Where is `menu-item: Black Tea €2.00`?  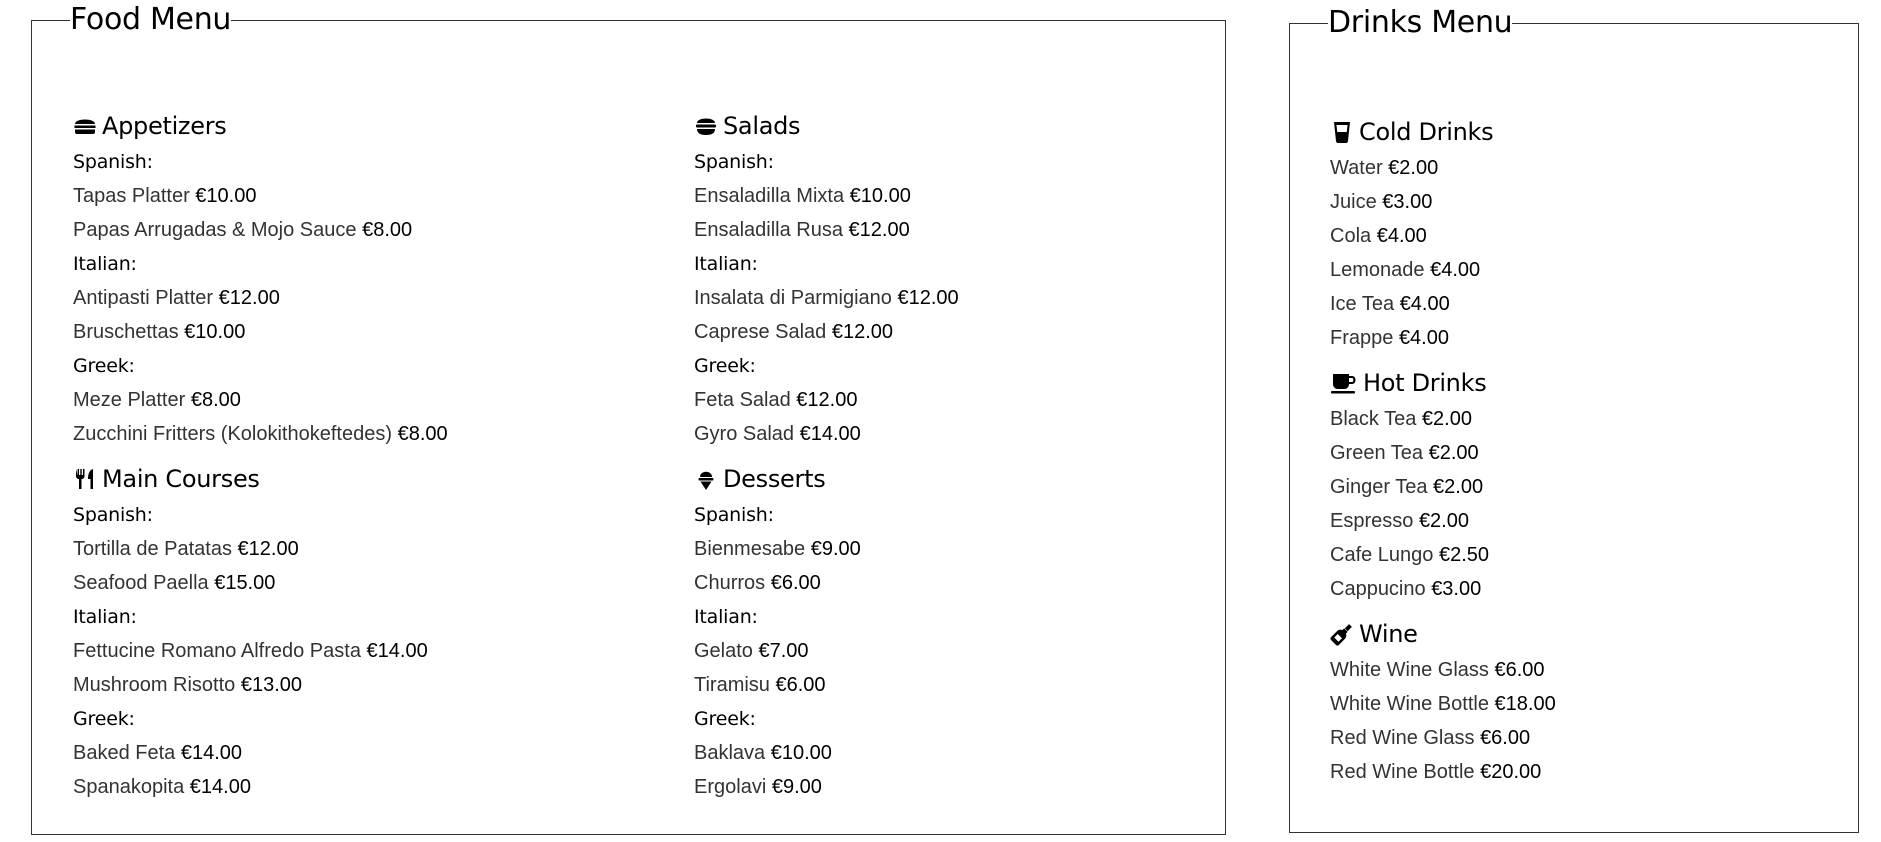 menu-item: Black Tea €2.00 is located at coordinates (1443, 419).